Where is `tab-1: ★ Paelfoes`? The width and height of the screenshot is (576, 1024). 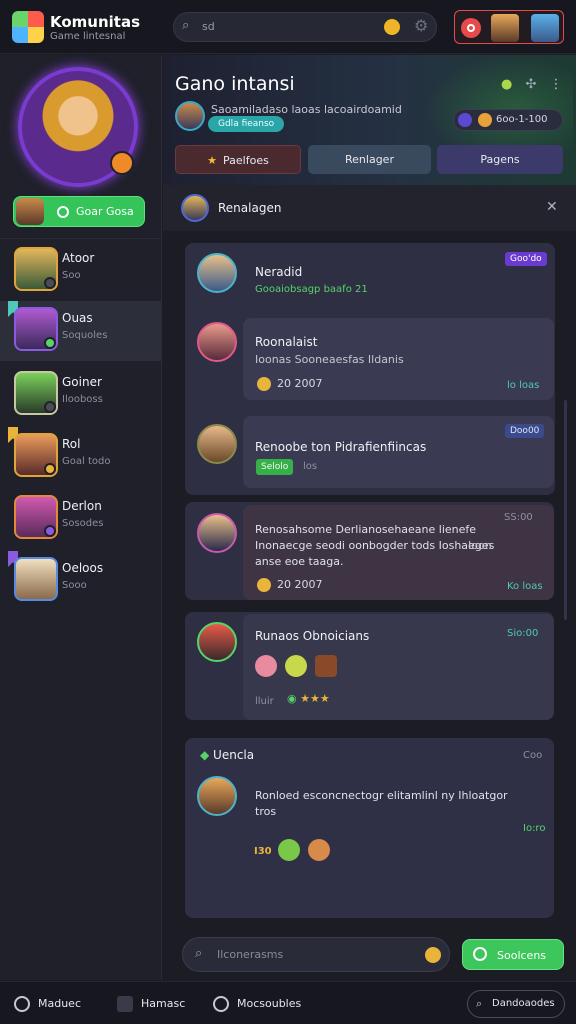
tab-1: ★ Paelfoes is located at coordinates (238, 159).